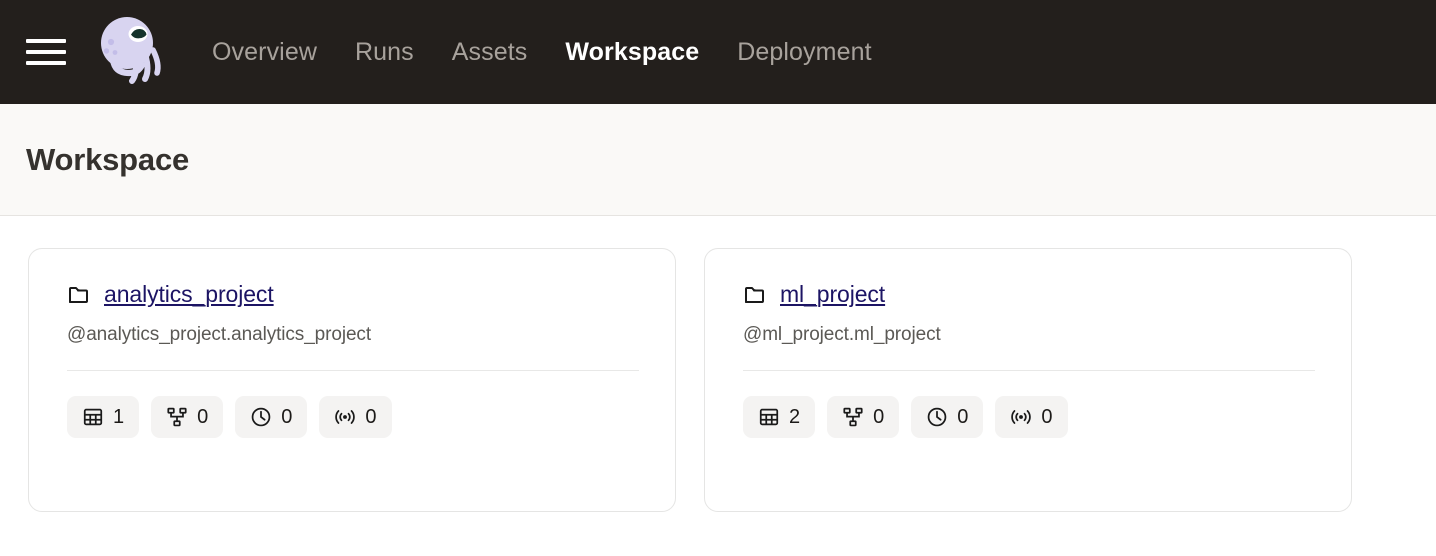 The width and height of the screenshot is (1436, 556). I want to click on project-location: @analytics_project.analytics_project, so click(219, 334).